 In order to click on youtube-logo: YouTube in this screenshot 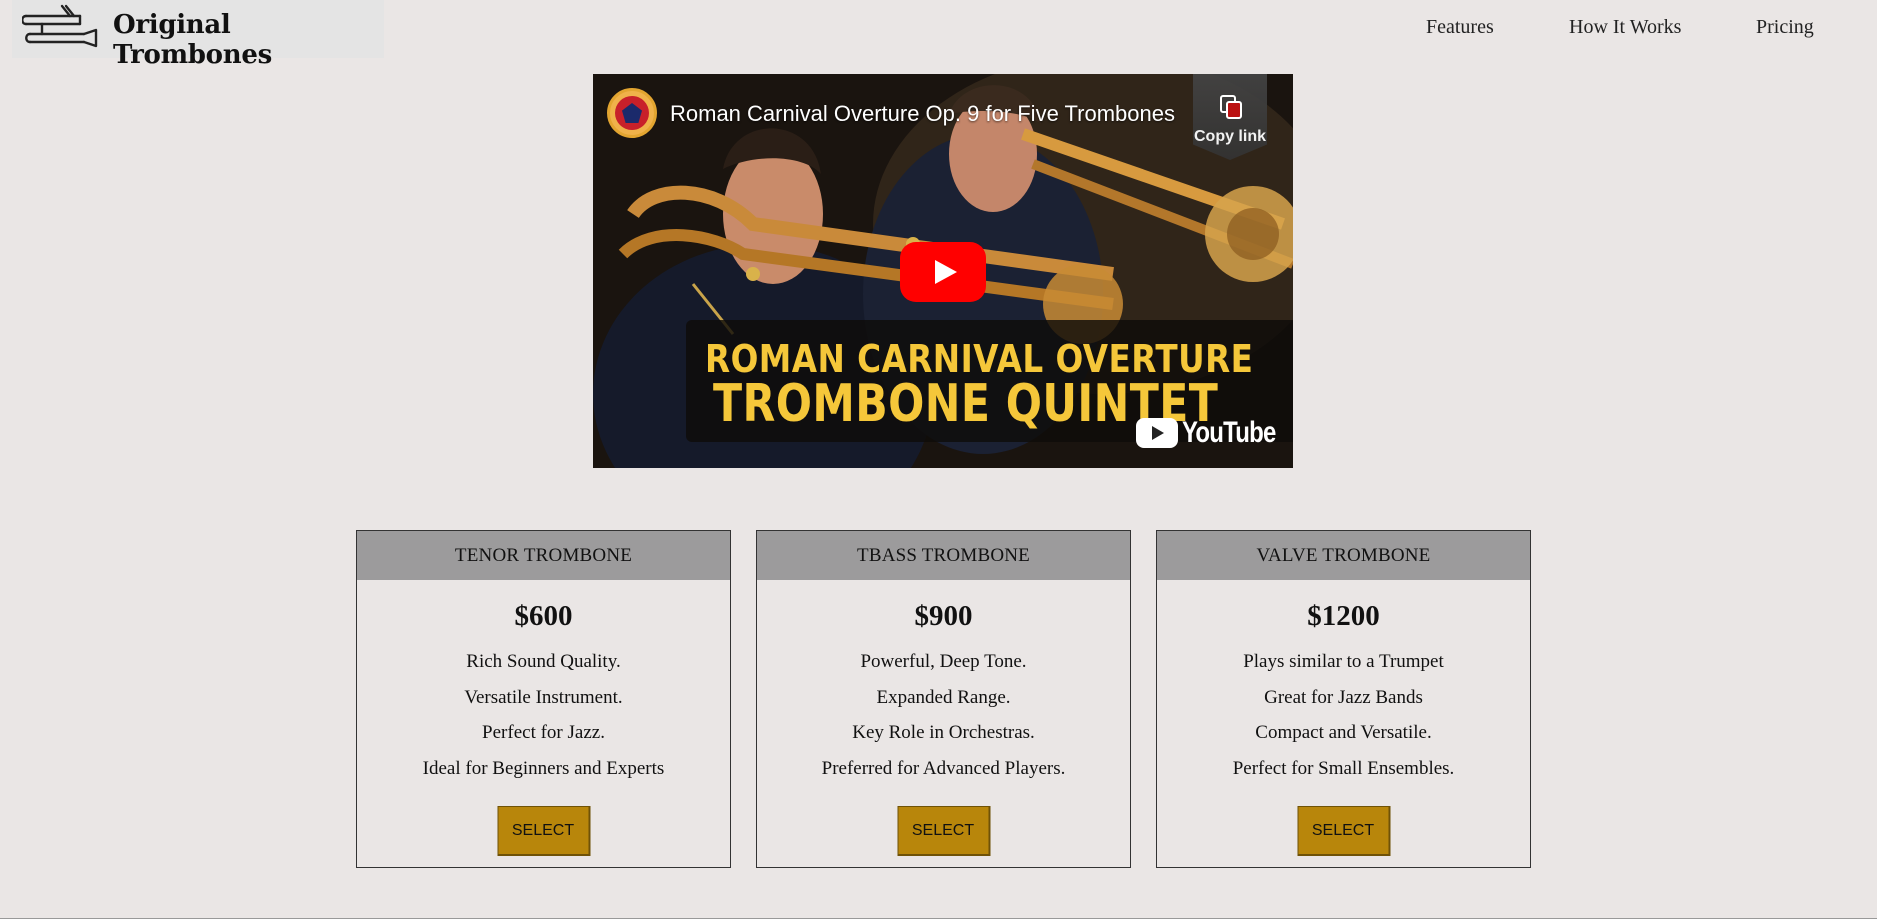, I will do `click(1214, 433)`.